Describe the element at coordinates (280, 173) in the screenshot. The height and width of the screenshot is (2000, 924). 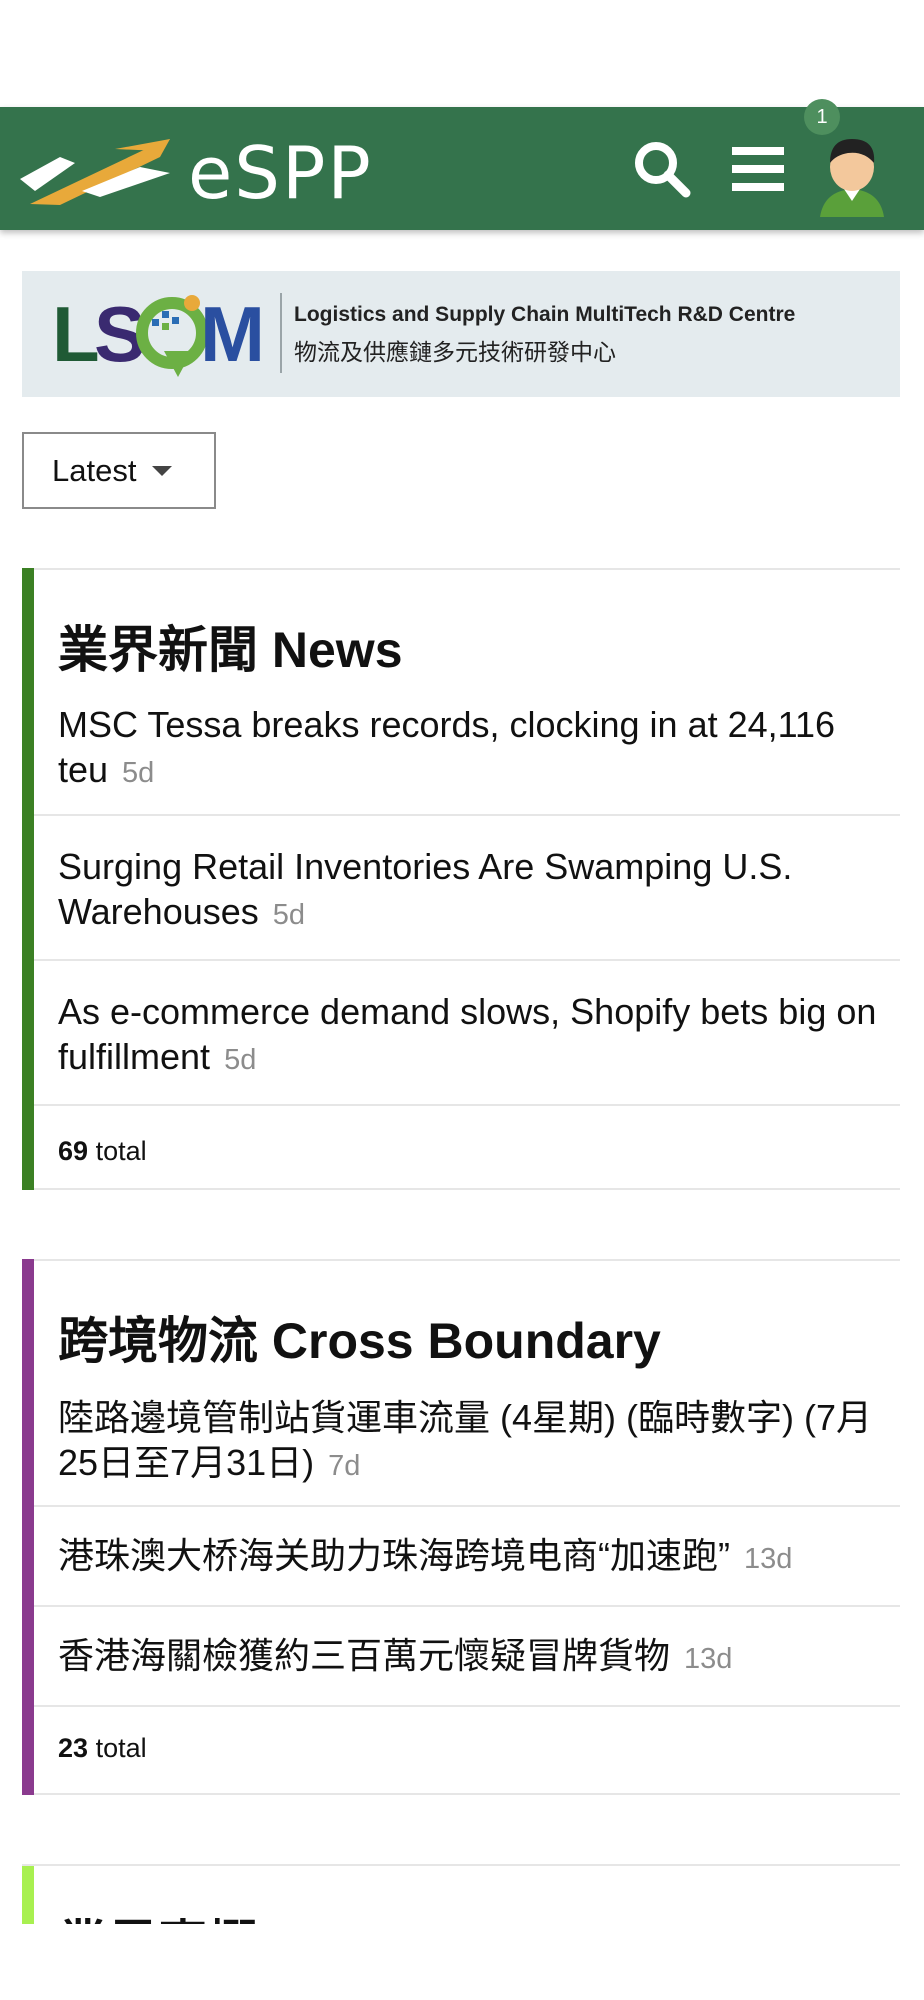
I see `app-name: eSPP` at that location.